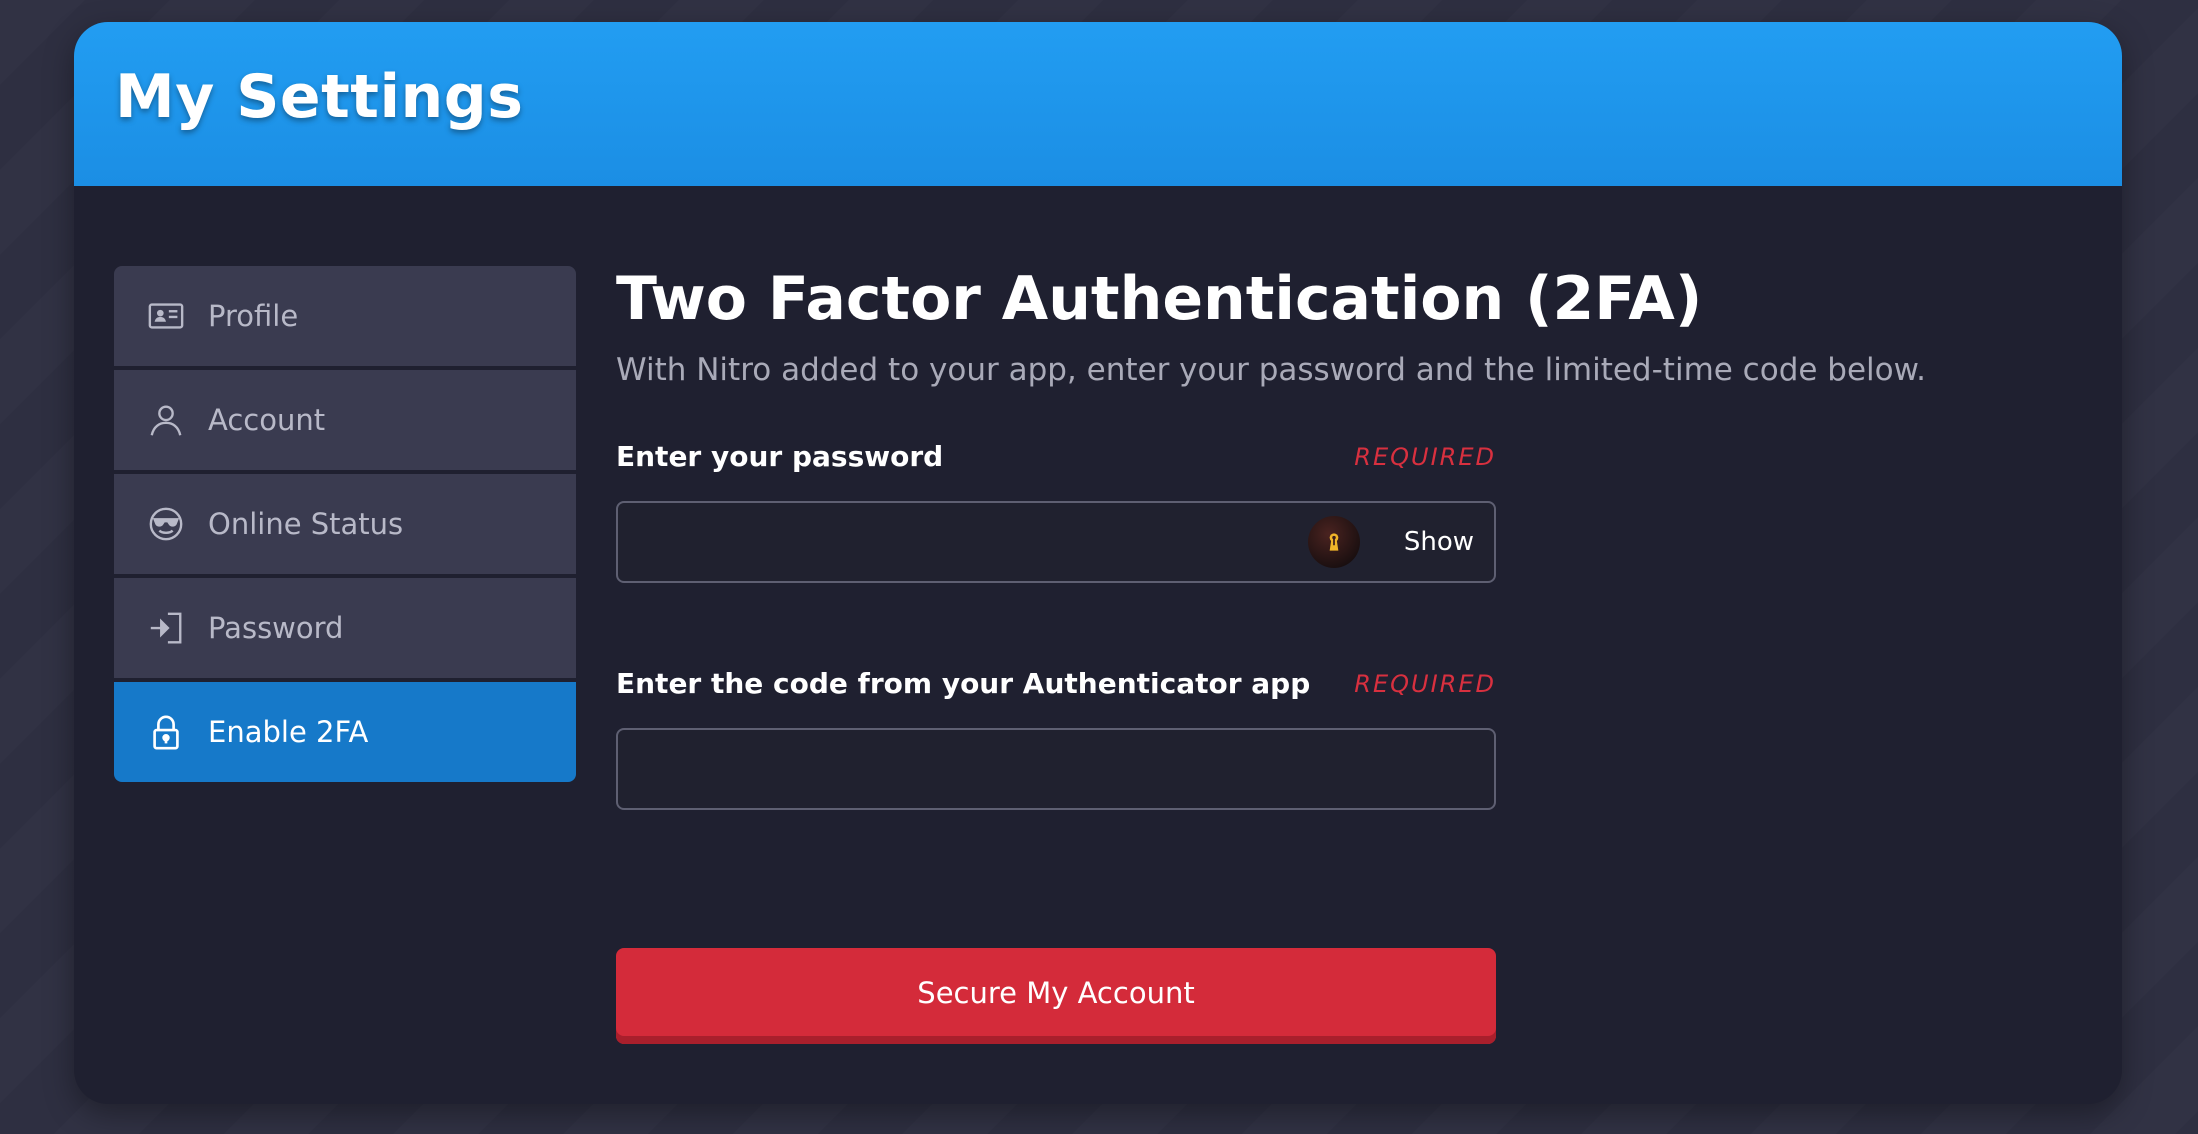 The height and width of the screenshot is (1134, 2198). What do you see at coordinates (345, 420) in the screenshot?
I see `sidebar-item-account: Account` at bounding box center [345, 420].